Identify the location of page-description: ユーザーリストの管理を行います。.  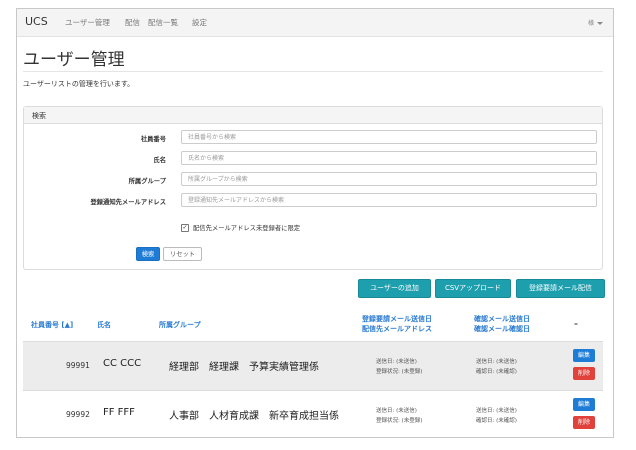
(79, 84).